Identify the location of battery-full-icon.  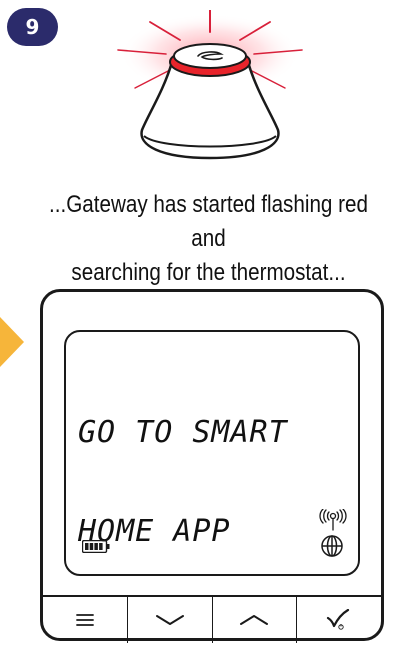
(96, 546).